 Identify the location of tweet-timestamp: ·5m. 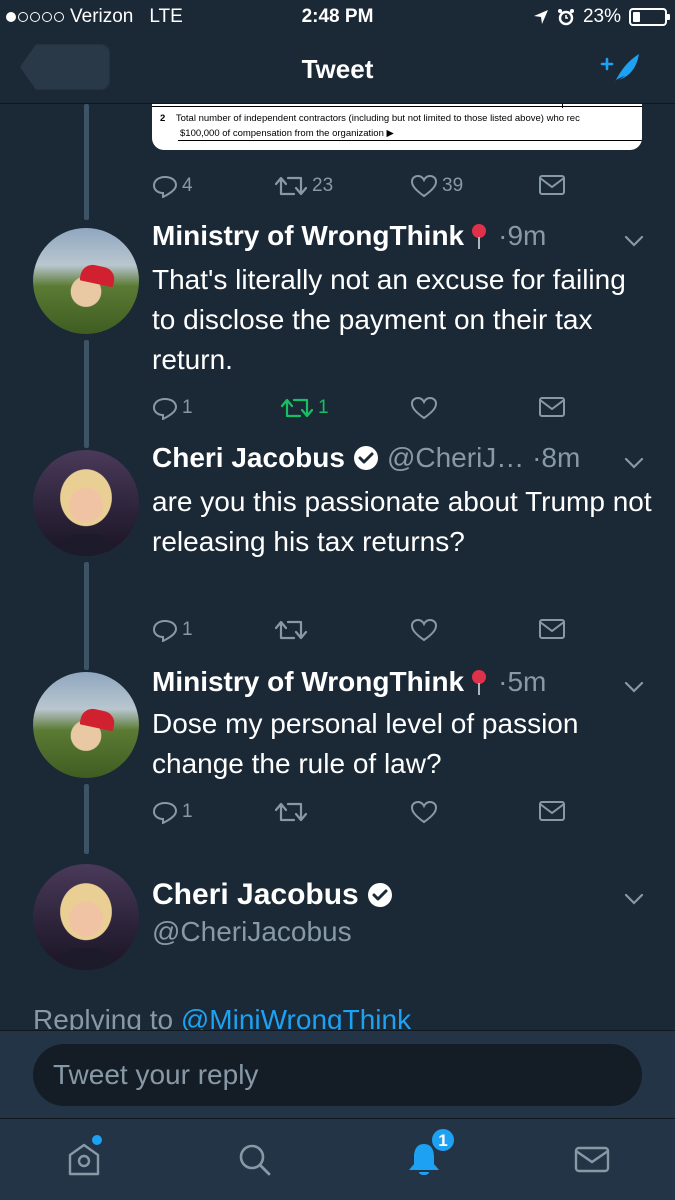
(522, 681).